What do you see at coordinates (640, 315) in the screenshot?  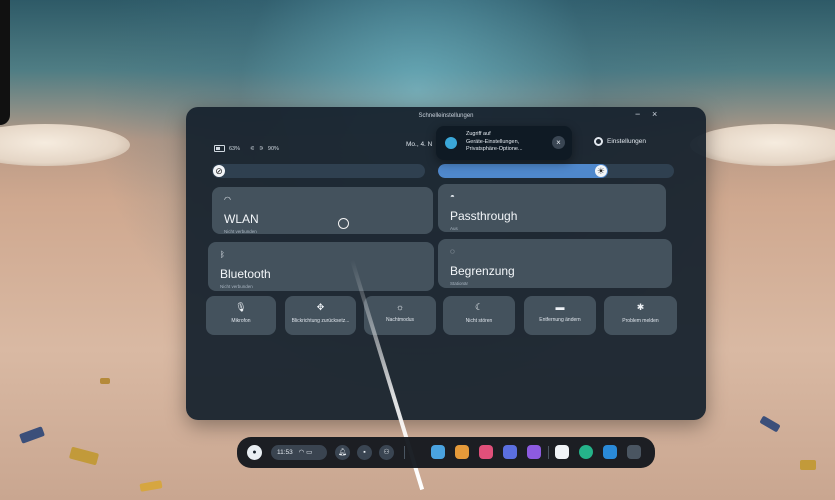 I see `report-problem-button: ✱ Problem melden` at bounding box center [640, 315].